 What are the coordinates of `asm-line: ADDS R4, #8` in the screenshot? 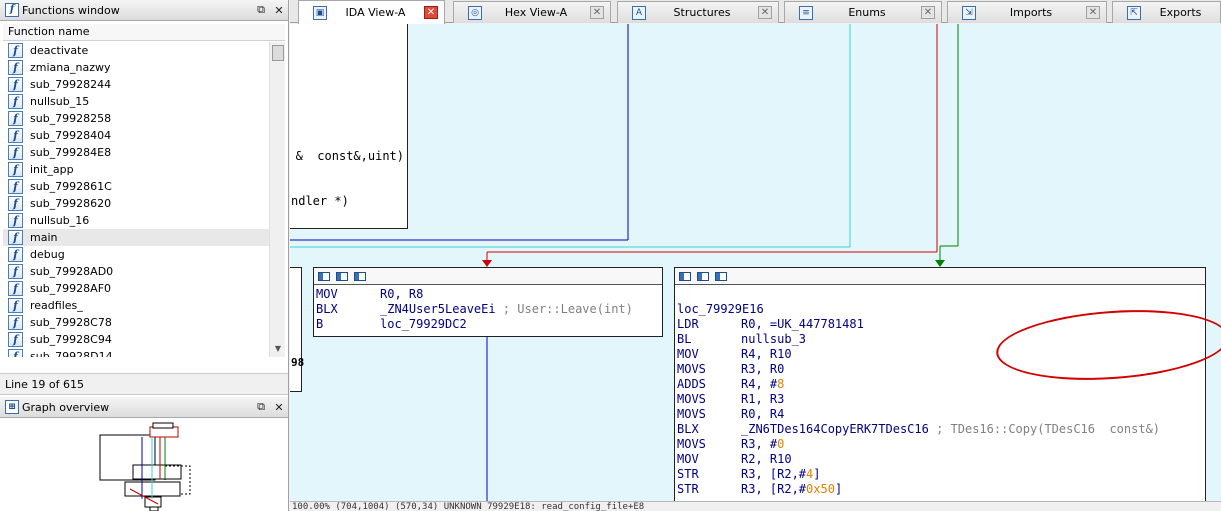 It's located at (941, 384).